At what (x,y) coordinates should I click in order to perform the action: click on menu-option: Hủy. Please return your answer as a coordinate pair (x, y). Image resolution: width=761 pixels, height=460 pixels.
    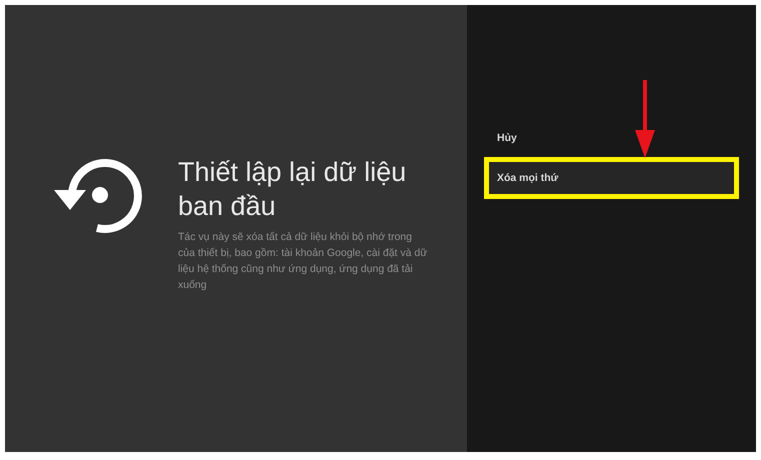
    Looking at the image, I should click on (611, 138).